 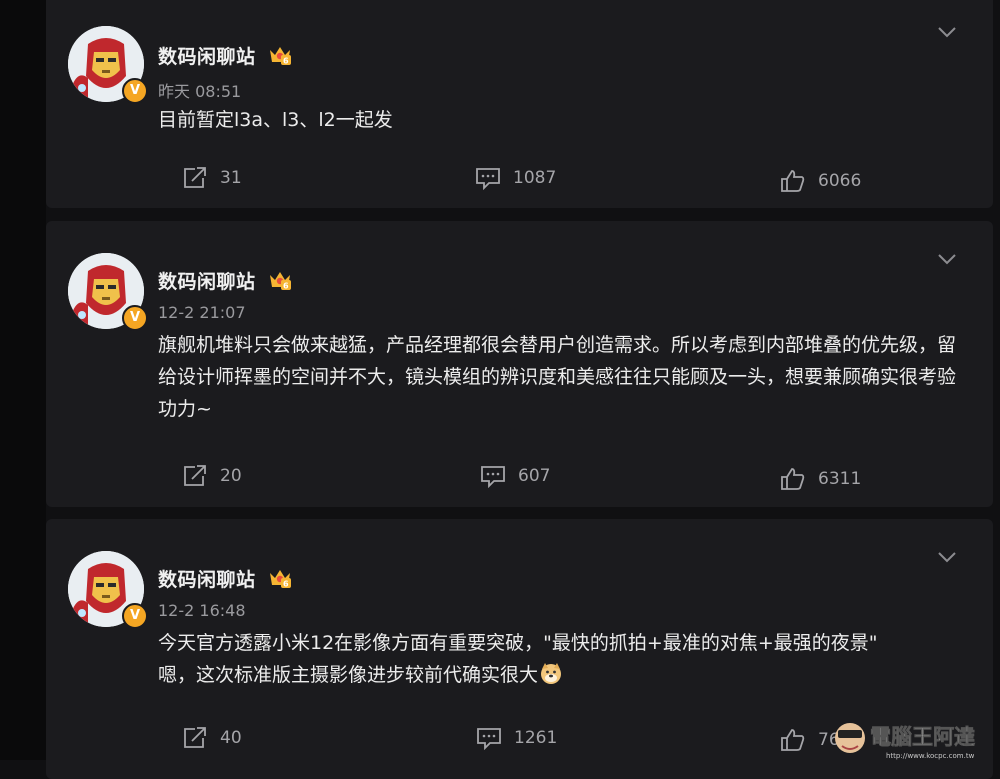 I want to click on comment-button: 1087, so click(x=515, y=178).